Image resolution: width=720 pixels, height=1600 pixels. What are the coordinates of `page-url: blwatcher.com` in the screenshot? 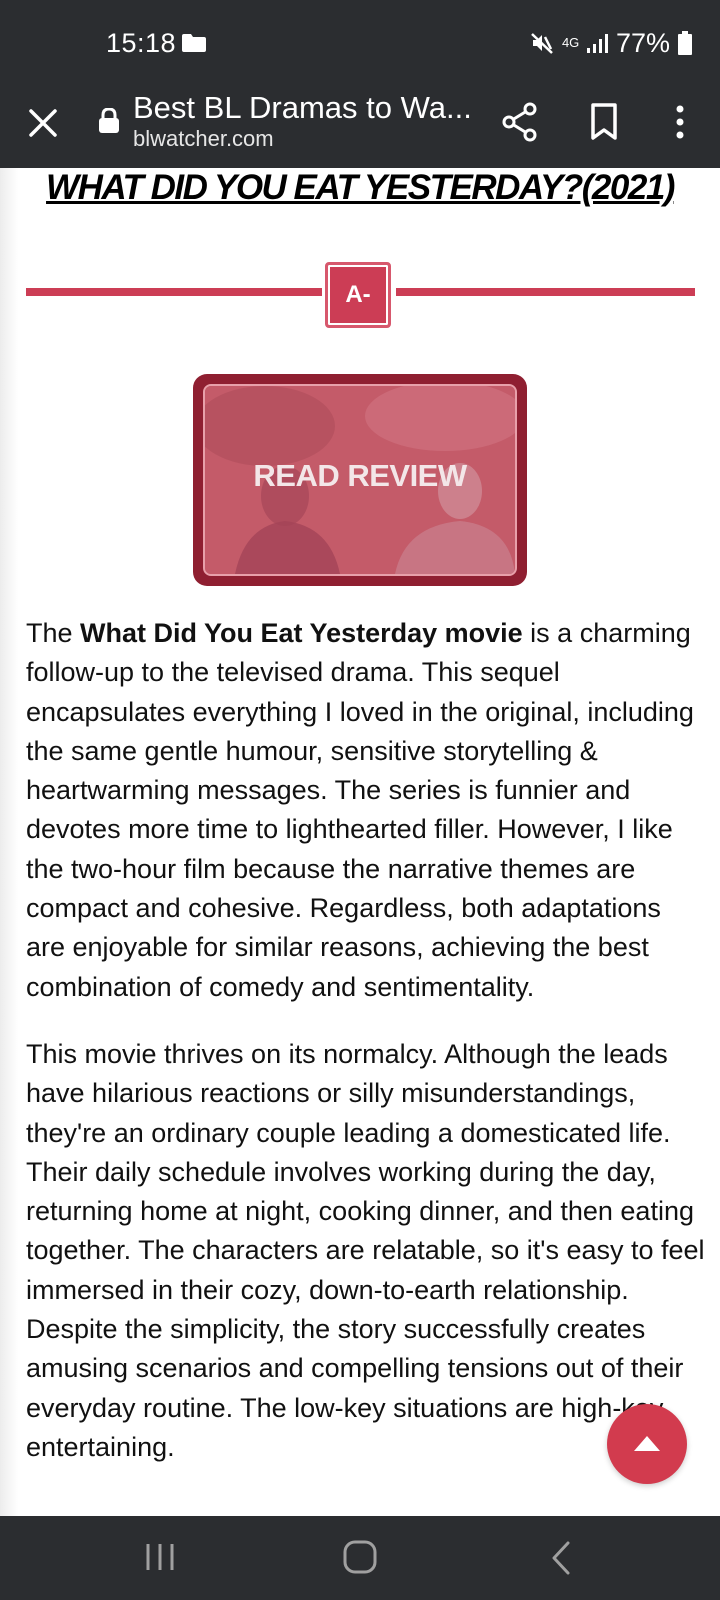 It's located at (203, 139).